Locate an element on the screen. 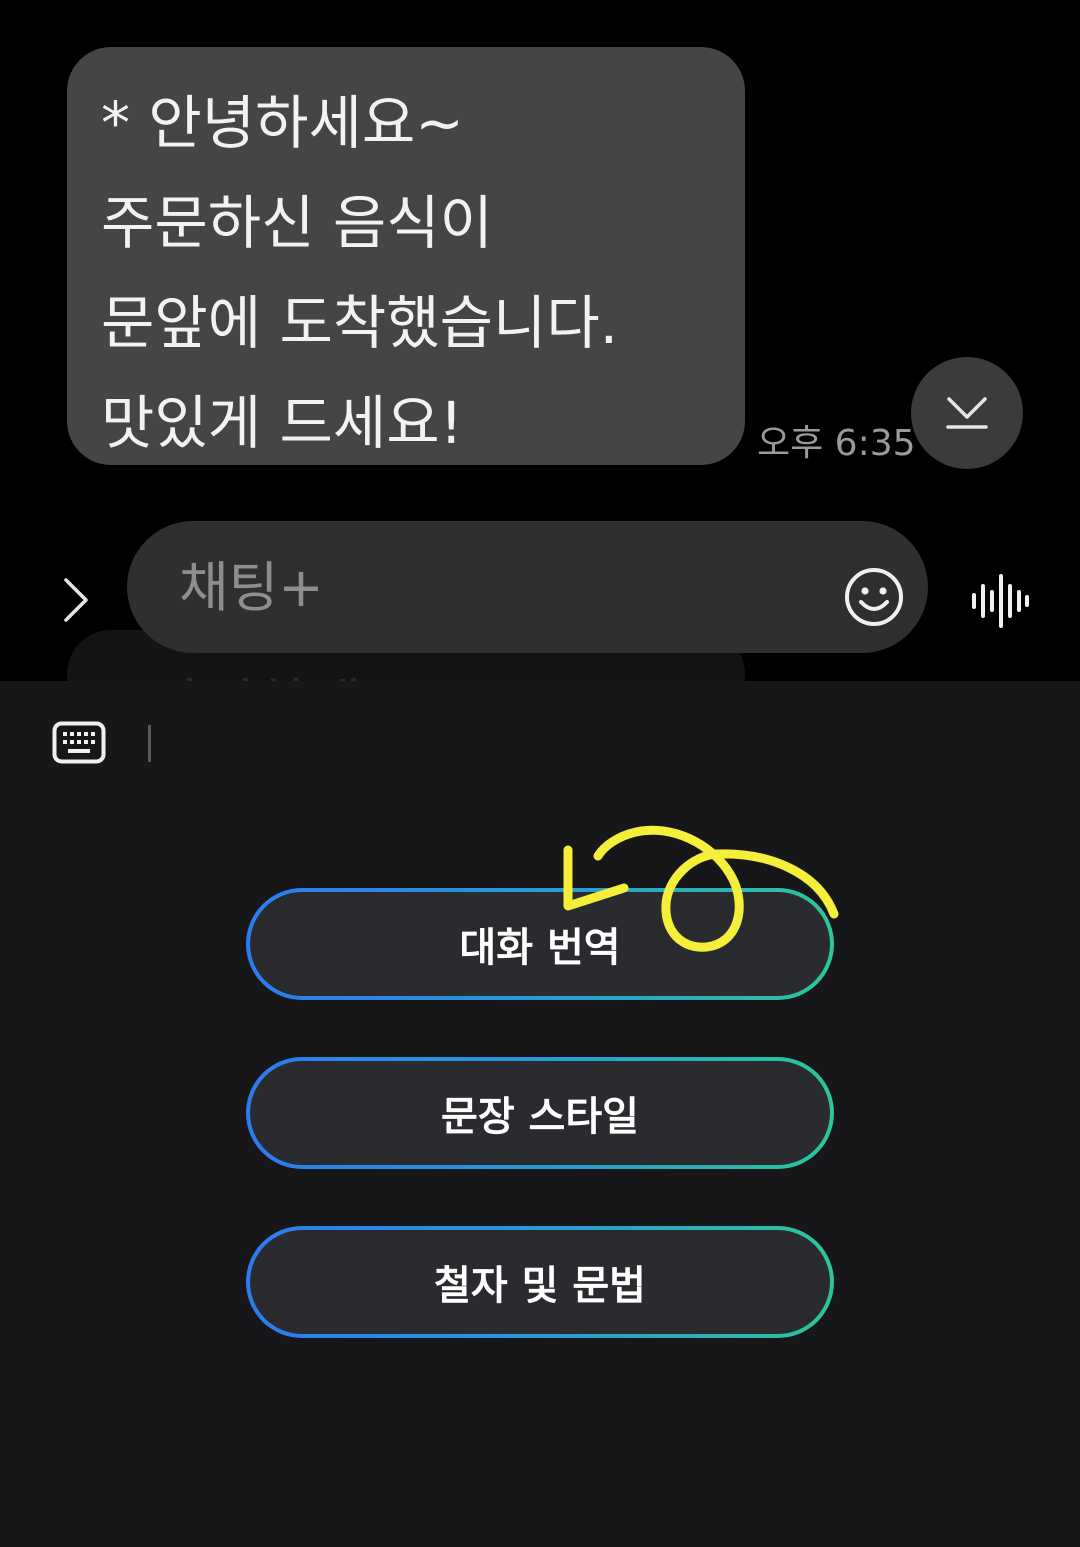 The image size is (1080, 1547). message-timestamp: 오후 6:35 is located at coordinates (836, 443).